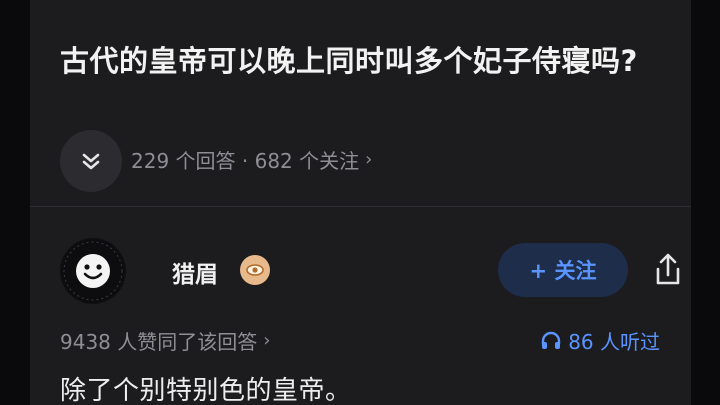  Describe the element at coordinates (255, 270) in the screenshot. I see `eye-badge-icon` at that location.